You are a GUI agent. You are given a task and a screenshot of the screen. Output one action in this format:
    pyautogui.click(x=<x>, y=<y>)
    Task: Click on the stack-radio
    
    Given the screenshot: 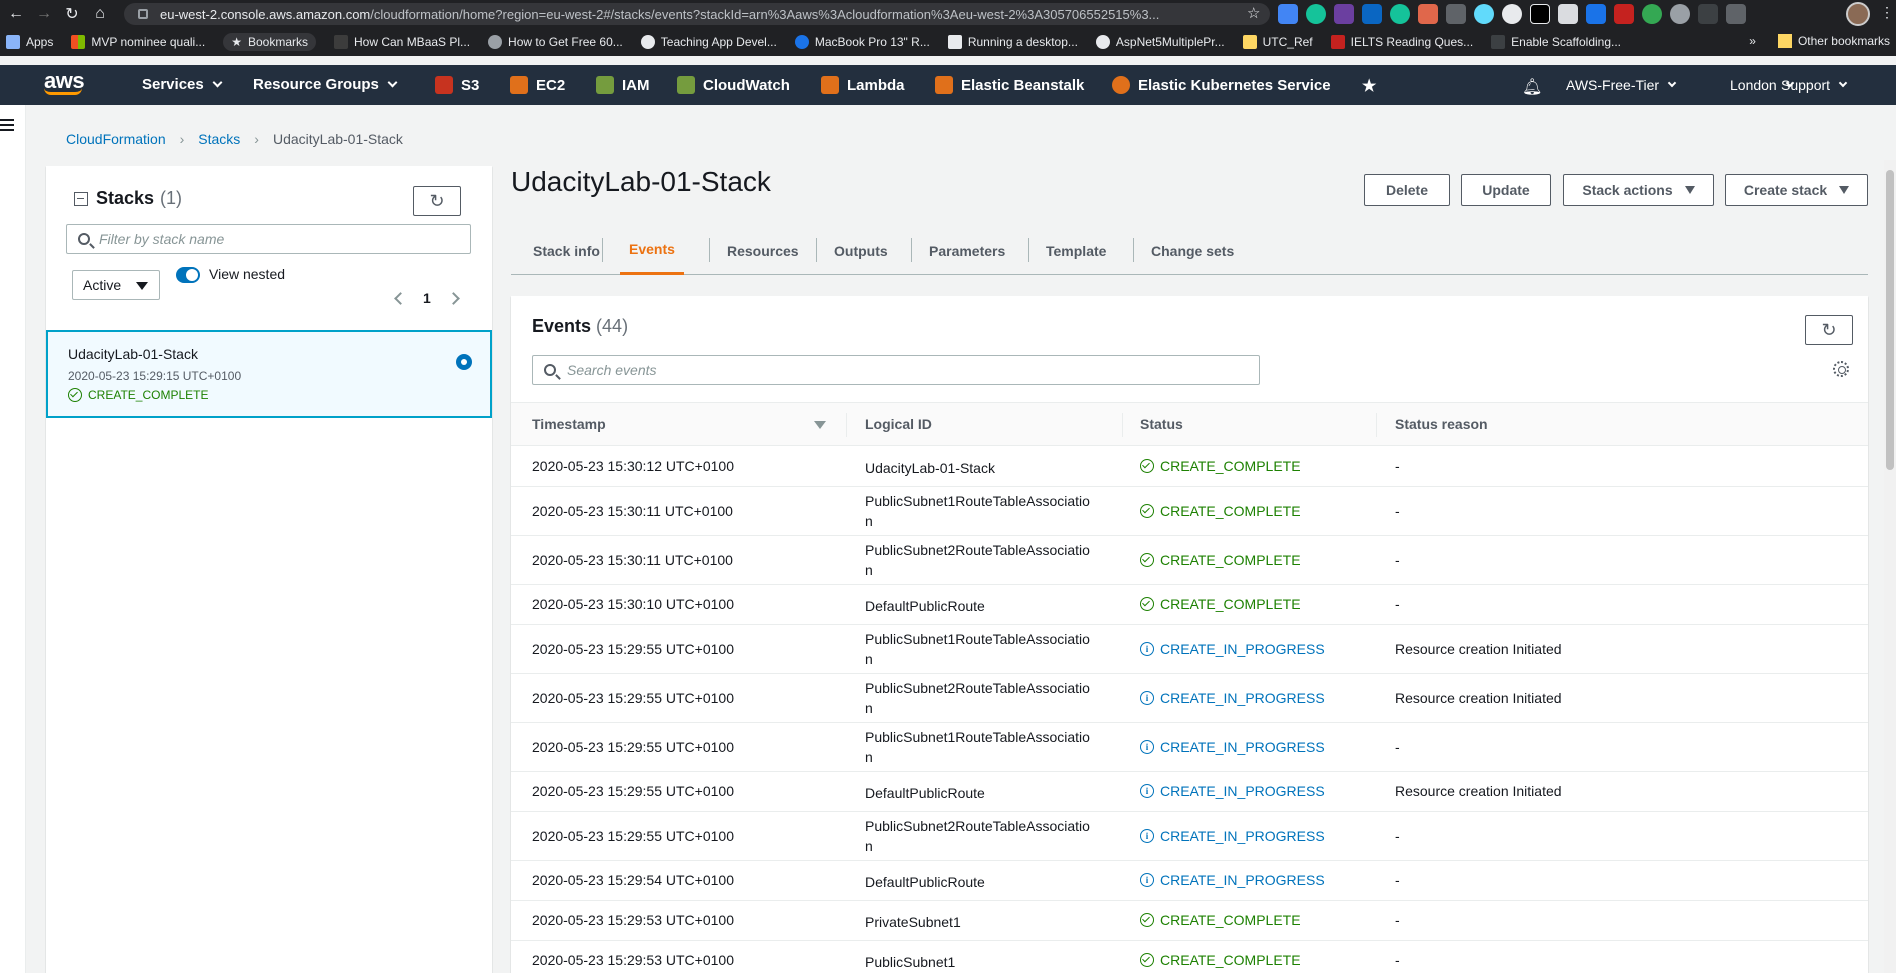 What is the action you would take?
    pyautogui.click(x=464, y=362)
    